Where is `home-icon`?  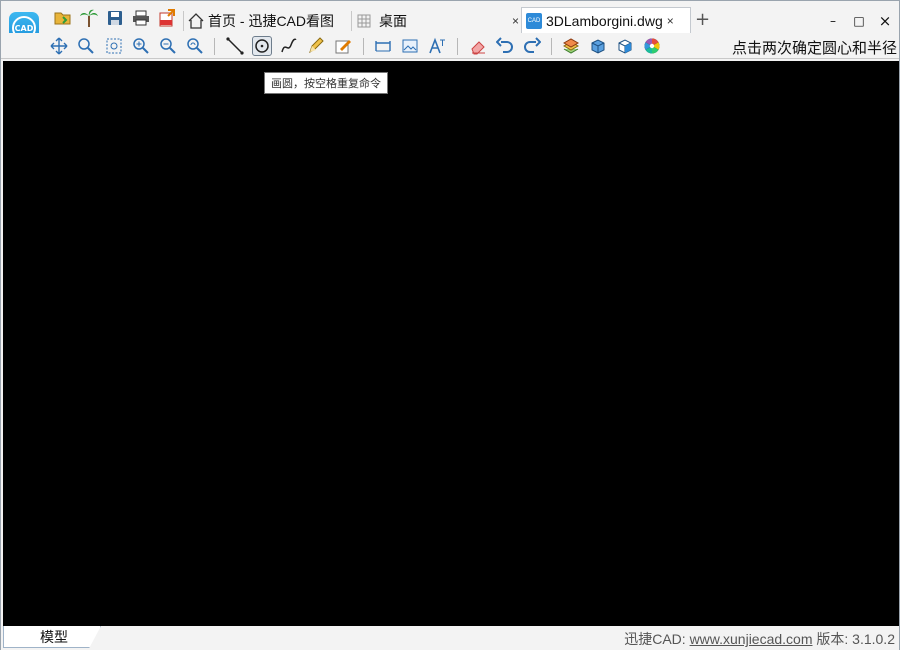 home-icon is located at coordinates (196, 20).